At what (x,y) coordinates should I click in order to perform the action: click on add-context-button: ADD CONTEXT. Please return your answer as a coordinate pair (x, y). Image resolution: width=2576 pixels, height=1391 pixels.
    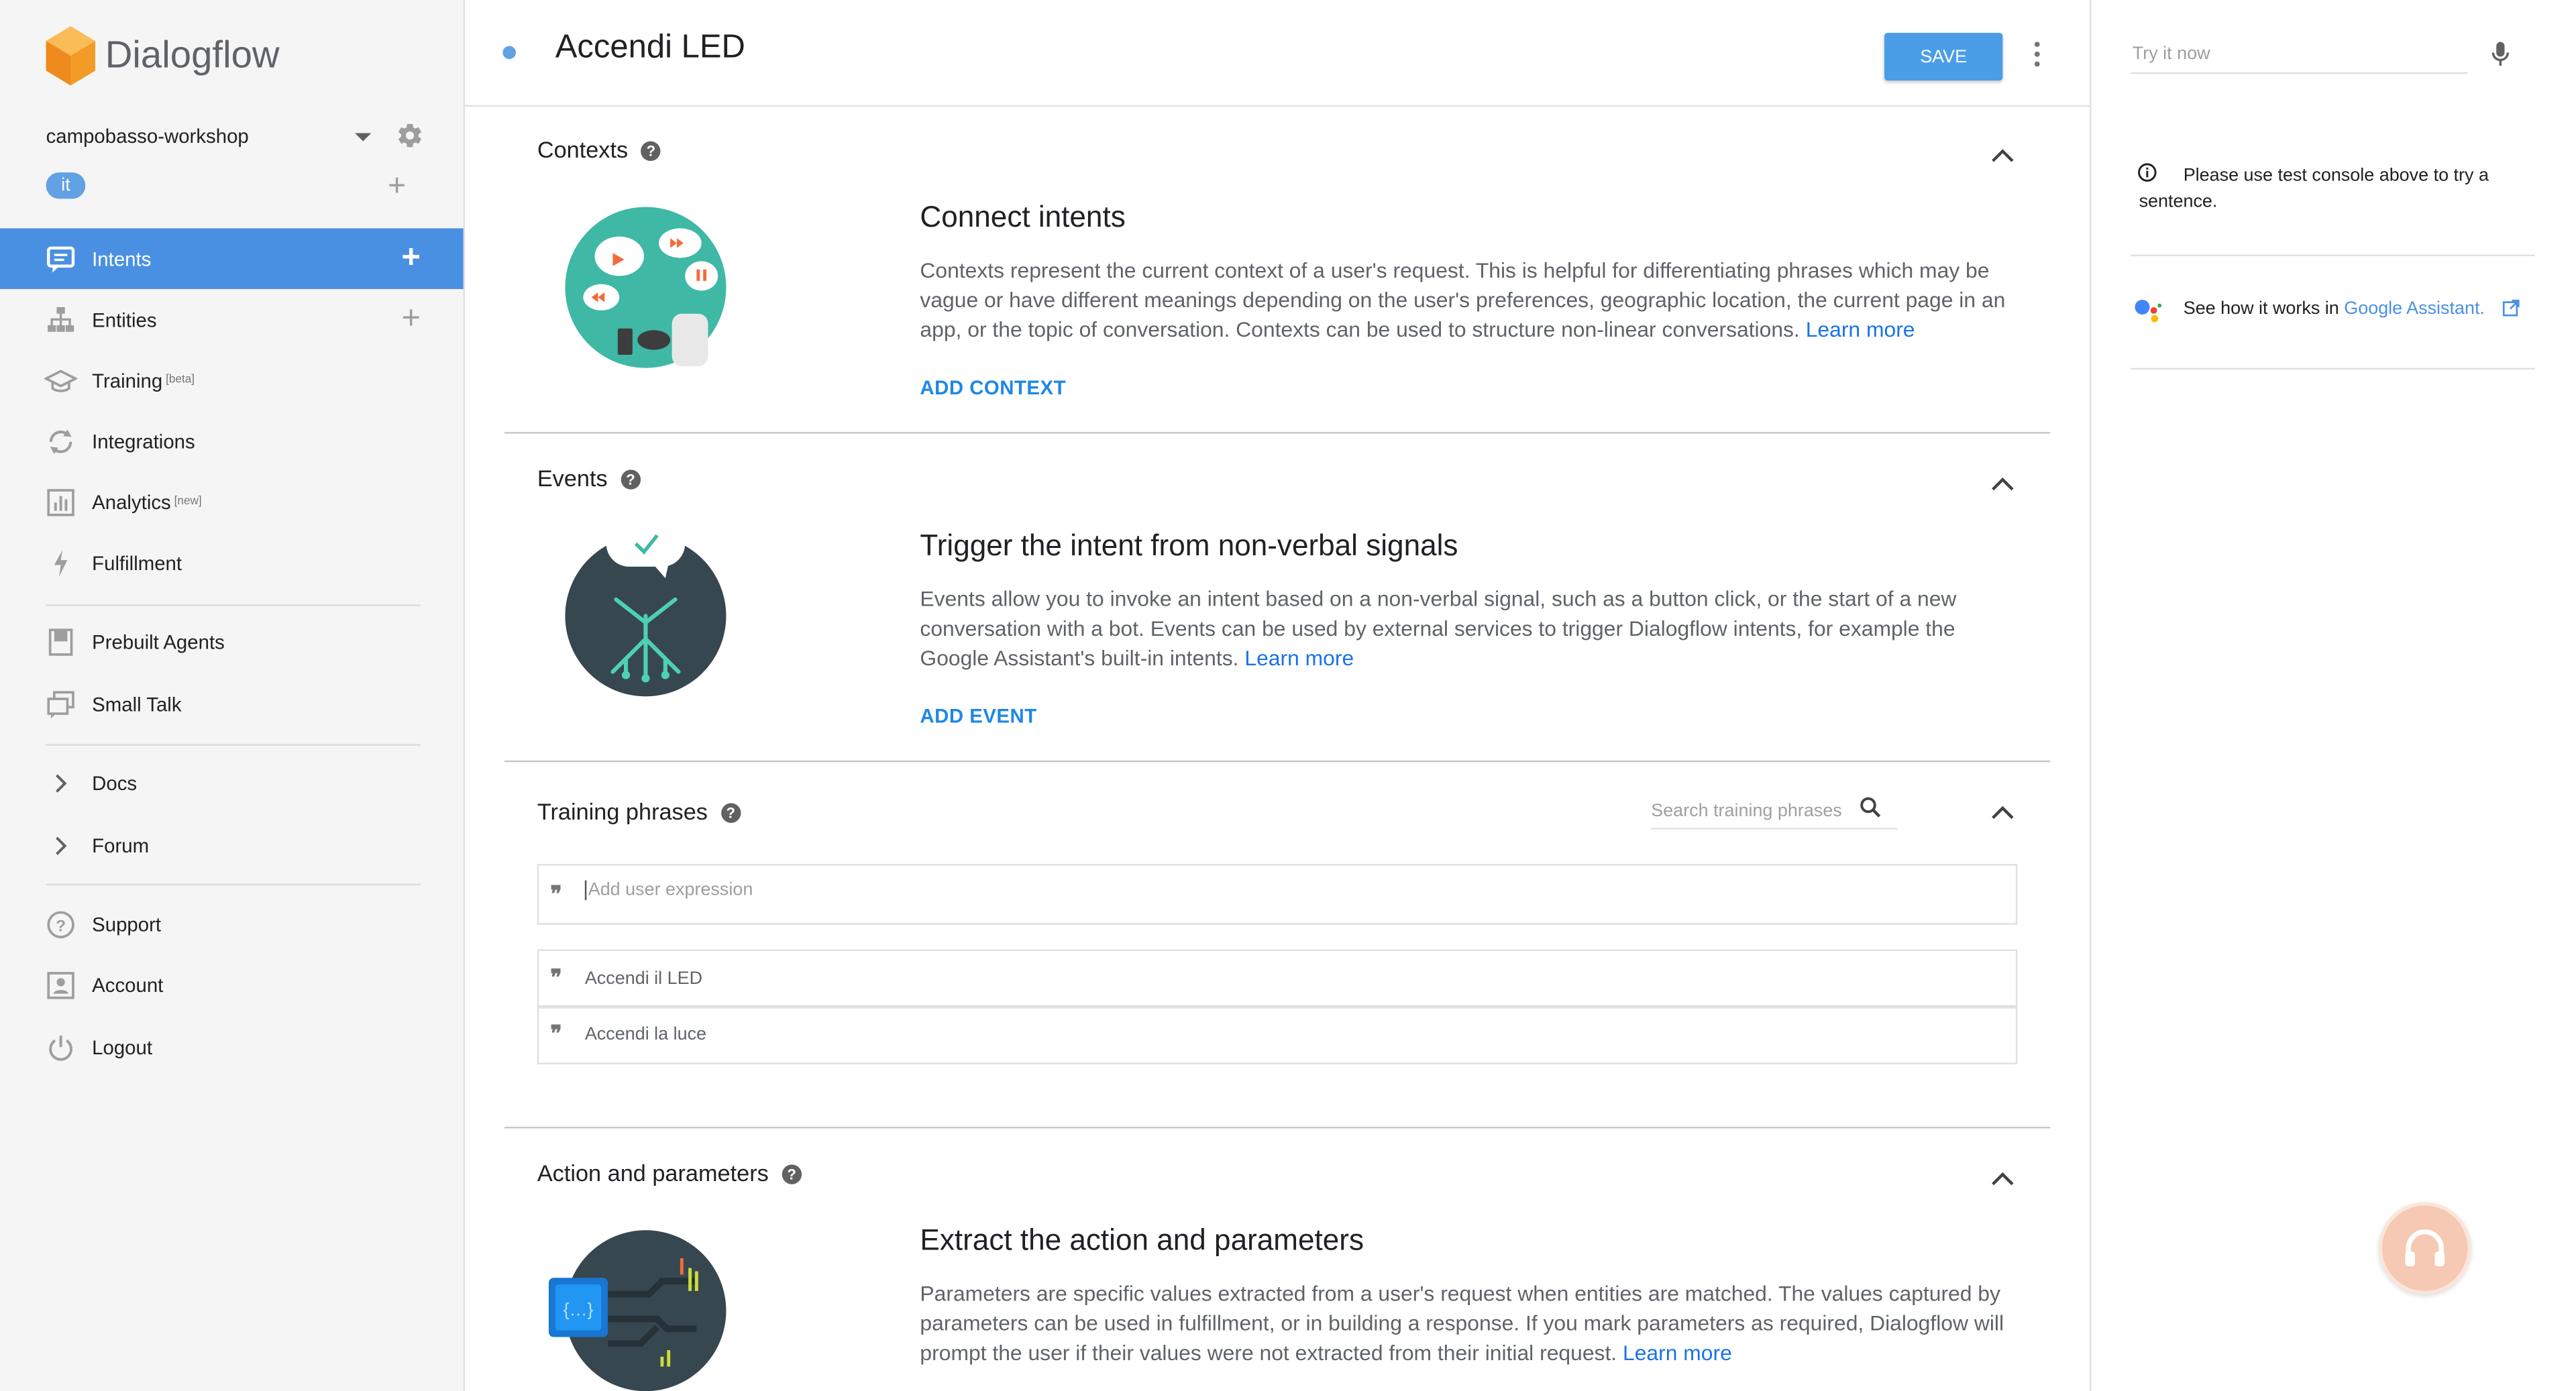
    Looking at the image, I should click on (993, 387).